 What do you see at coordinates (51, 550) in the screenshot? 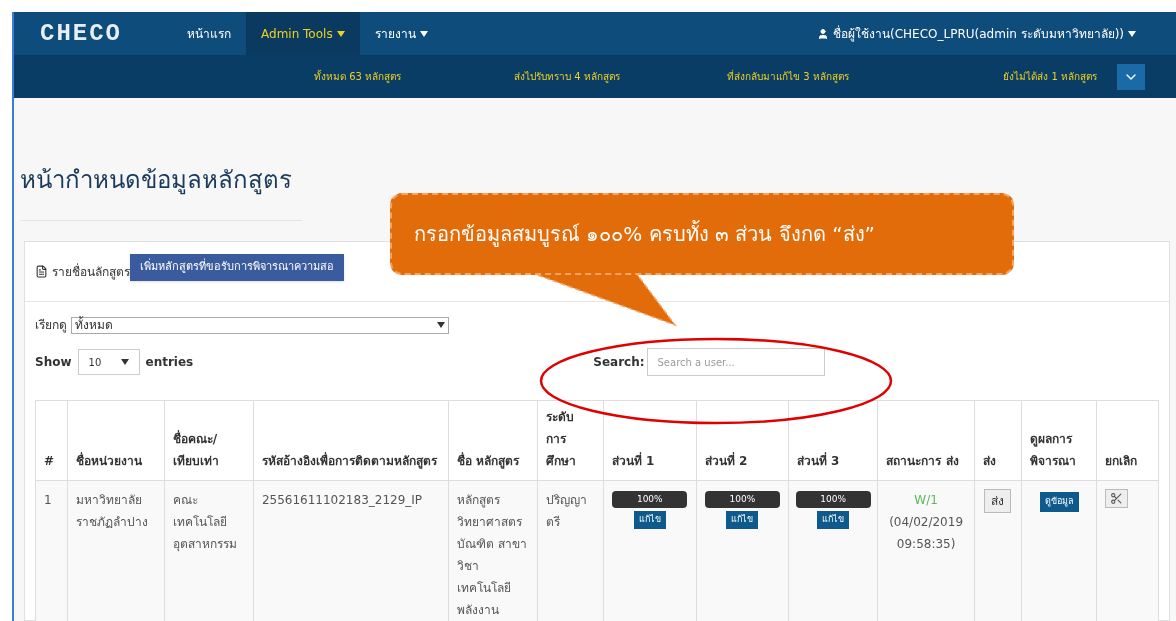
I see `table-cell: 1` at bounding box center [51, 550].